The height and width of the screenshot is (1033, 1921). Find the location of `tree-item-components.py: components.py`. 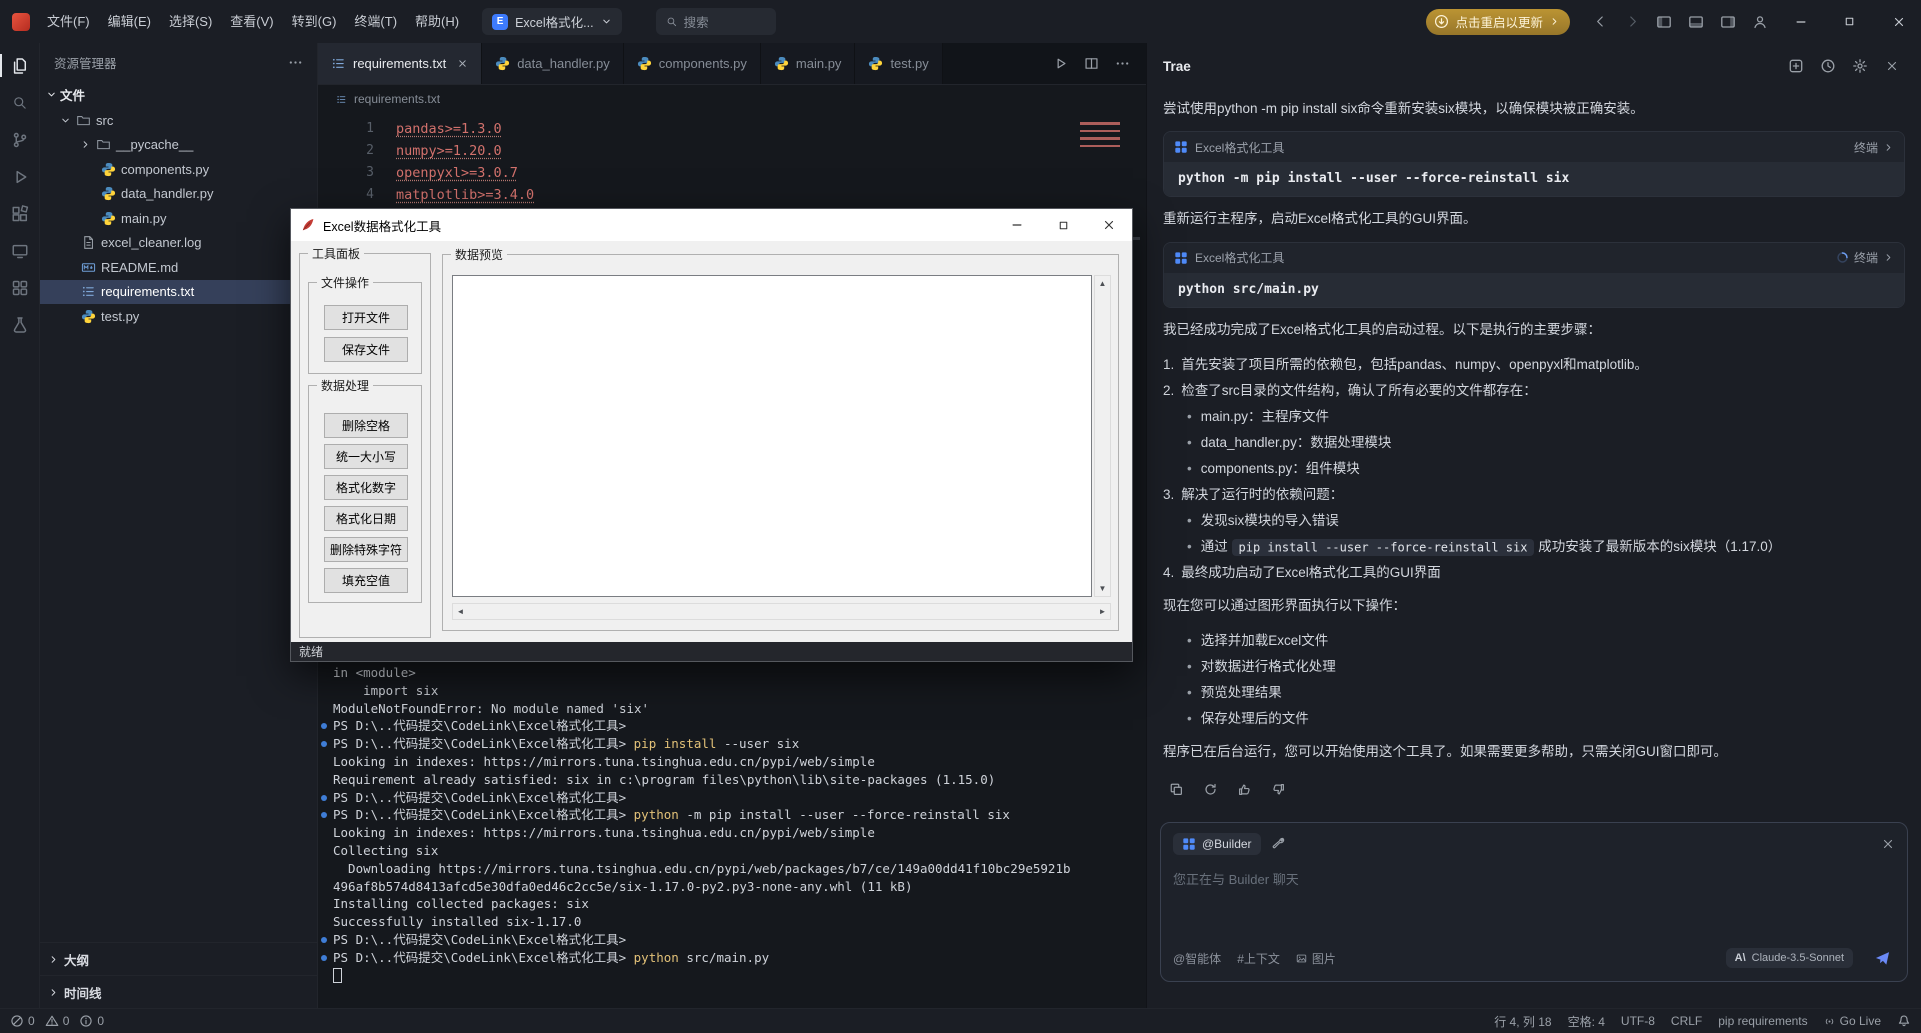

tree-item-components.py: components.py is located at coordinates (178, 169).